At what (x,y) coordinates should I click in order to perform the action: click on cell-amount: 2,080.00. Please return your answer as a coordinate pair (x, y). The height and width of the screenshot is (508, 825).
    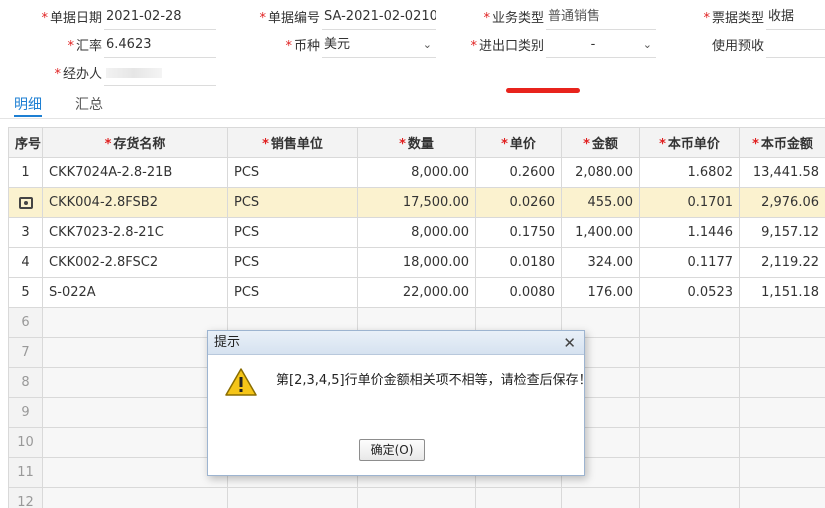
    Looking at the image, I should click on (600, 172).